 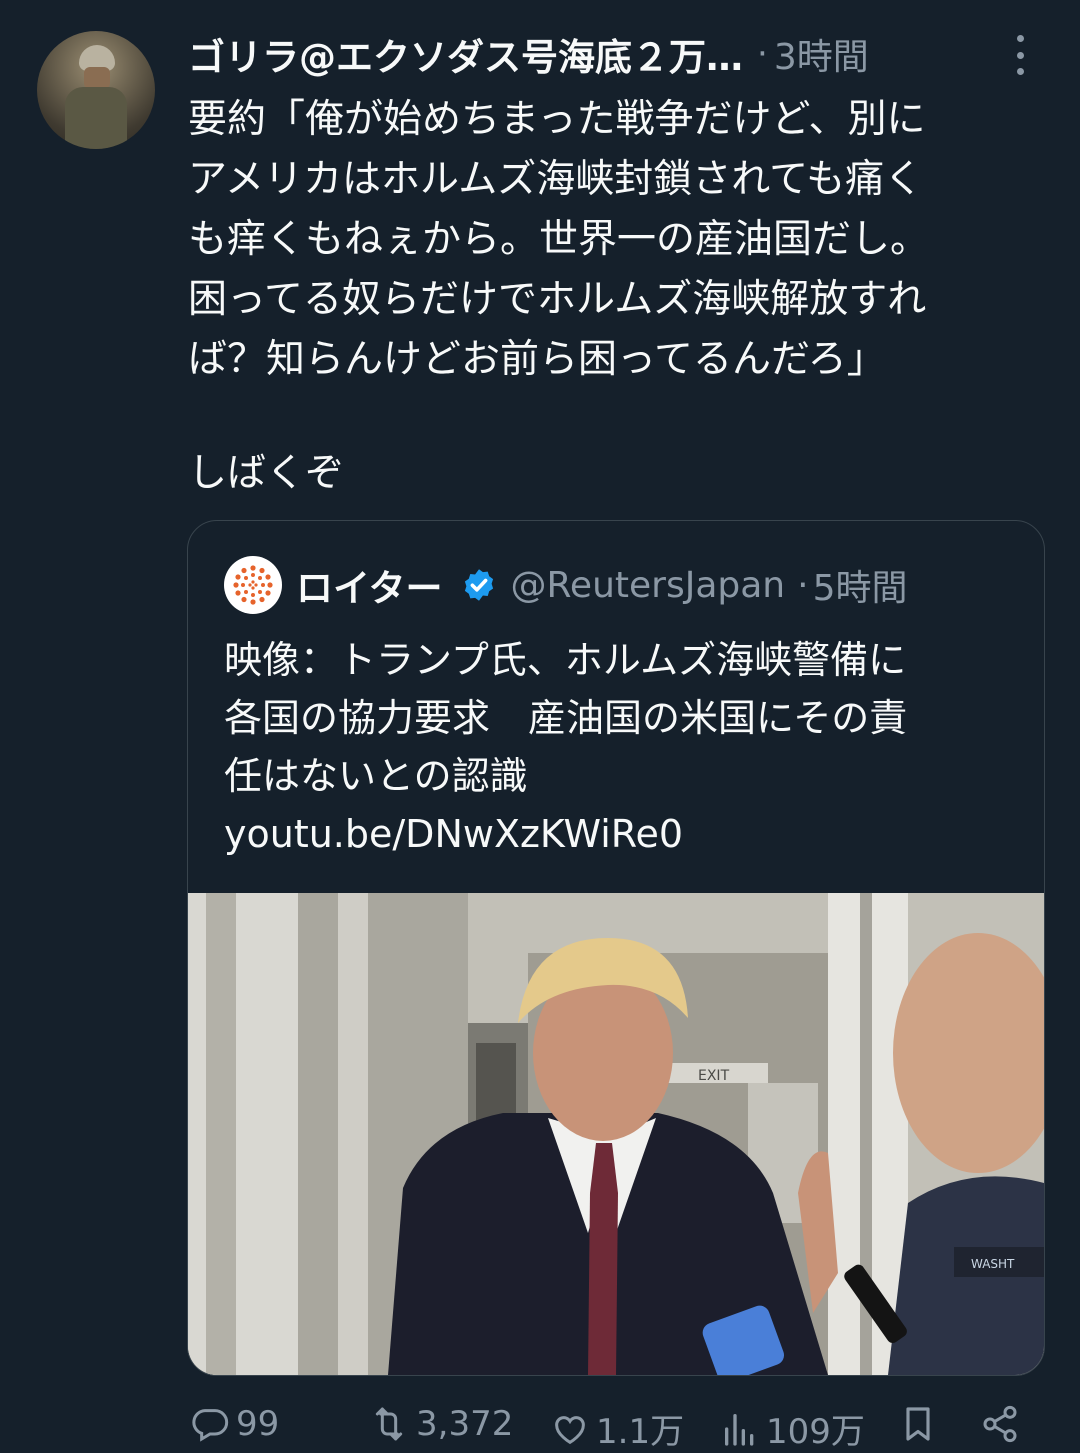 What do you see at coordinates (376, 776) in the screenshot?
I see `quoted-text-line: 任はないとの認識` at bounding box center [376, 776].